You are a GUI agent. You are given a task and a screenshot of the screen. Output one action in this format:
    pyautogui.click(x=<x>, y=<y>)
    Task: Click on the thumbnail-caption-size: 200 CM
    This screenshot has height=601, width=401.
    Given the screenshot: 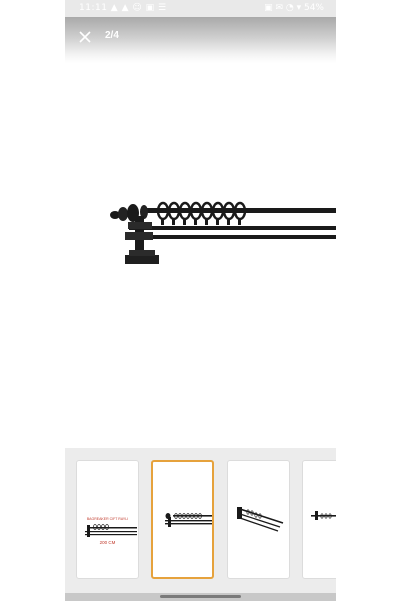 What is the action you would take?
    pyautogui.click(x=107, y=542)
    